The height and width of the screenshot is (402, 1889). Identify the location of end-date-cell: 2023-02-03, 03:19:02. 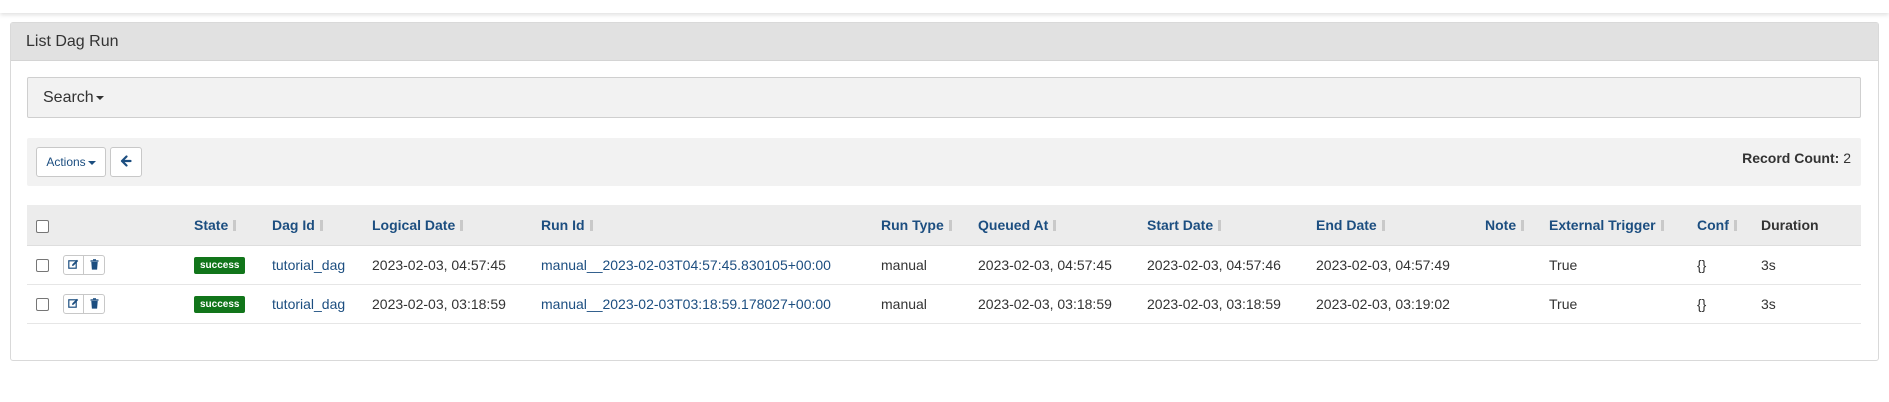
(1400, 304).